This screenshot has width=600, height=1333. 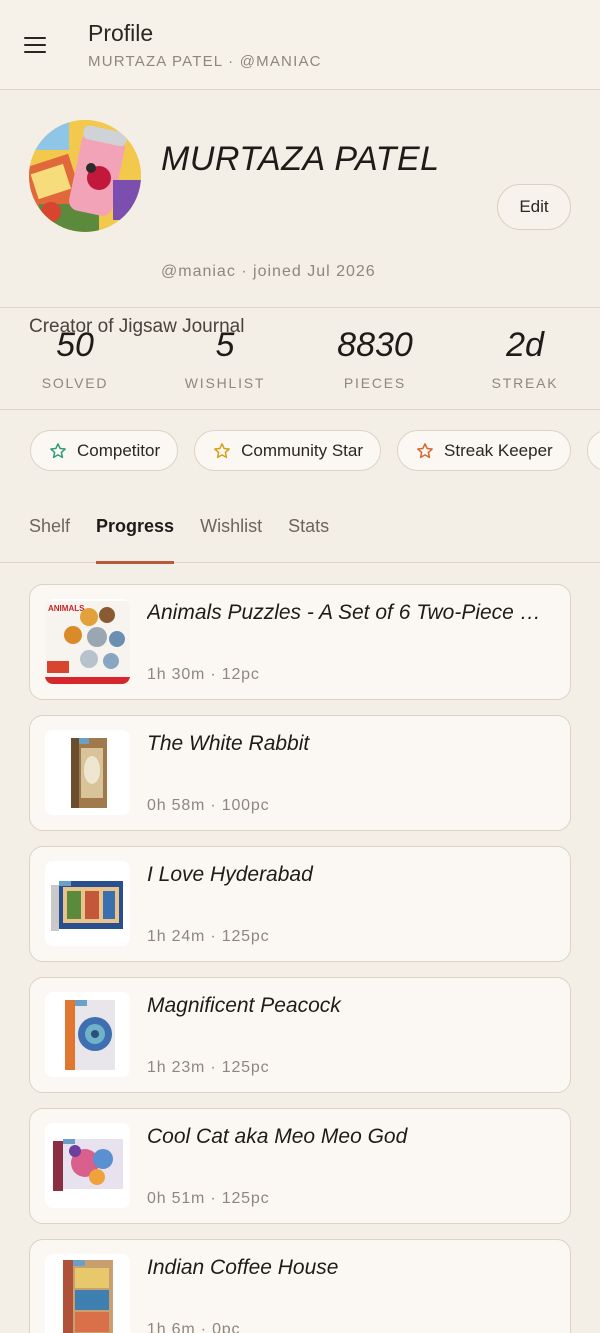 I want to click on page-subtitle: MURTAZA PATEL · @MANIAC, so click(x=205, y=61).